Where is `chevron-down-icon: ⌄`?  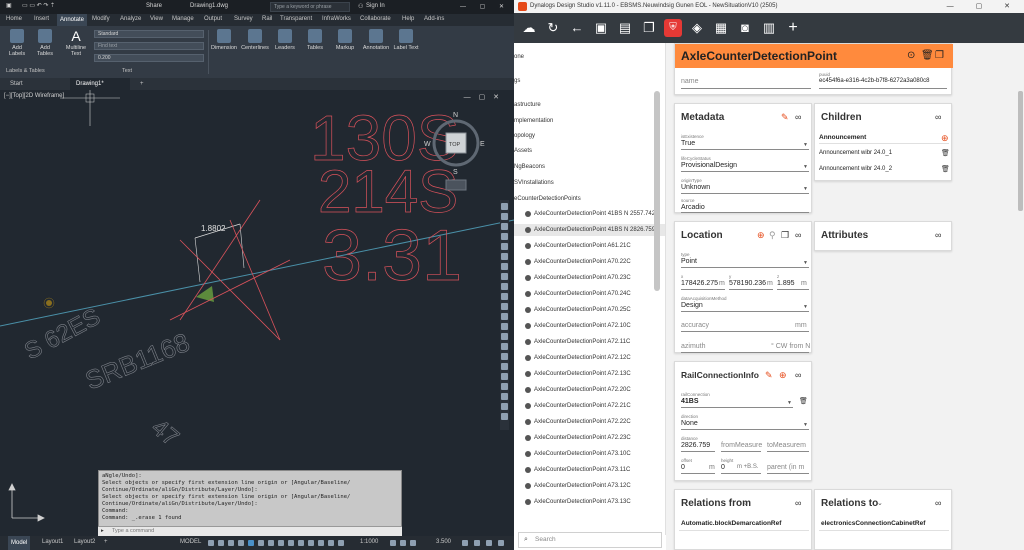
chevron-down-icon: ⌄ is located at coordinates (746, 503).